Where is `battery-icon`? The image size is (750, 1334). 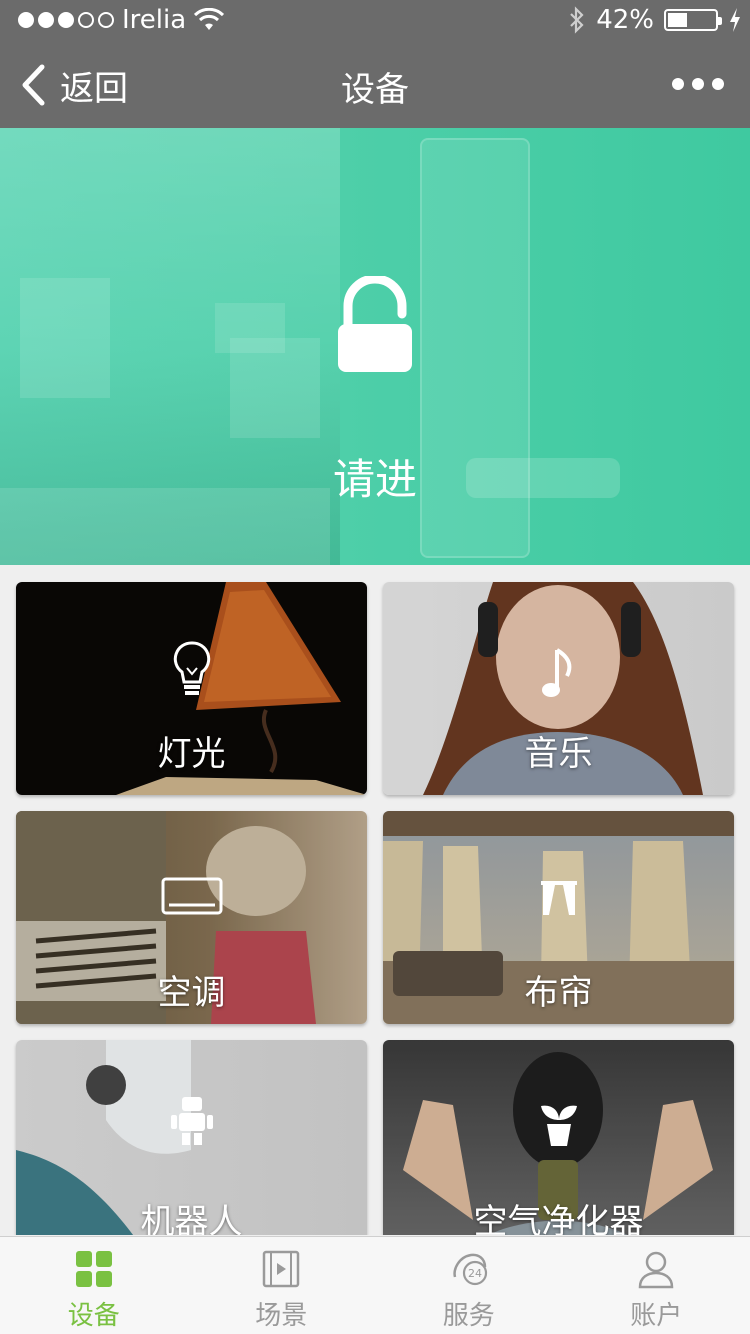 battery-icon is located at coordinates (693, 20).